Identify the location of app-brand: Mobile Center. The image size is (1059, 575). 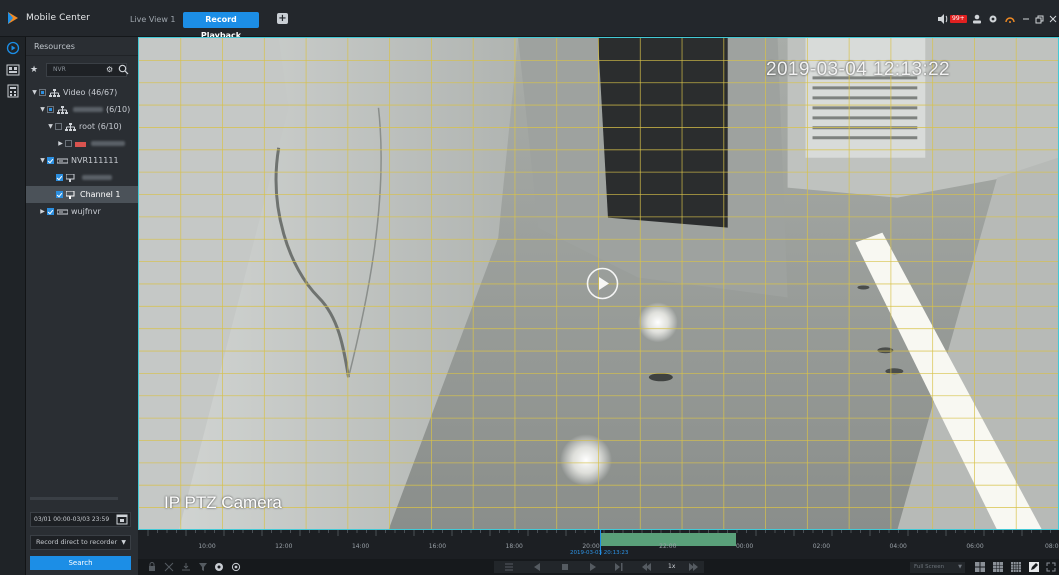
(48, 18).